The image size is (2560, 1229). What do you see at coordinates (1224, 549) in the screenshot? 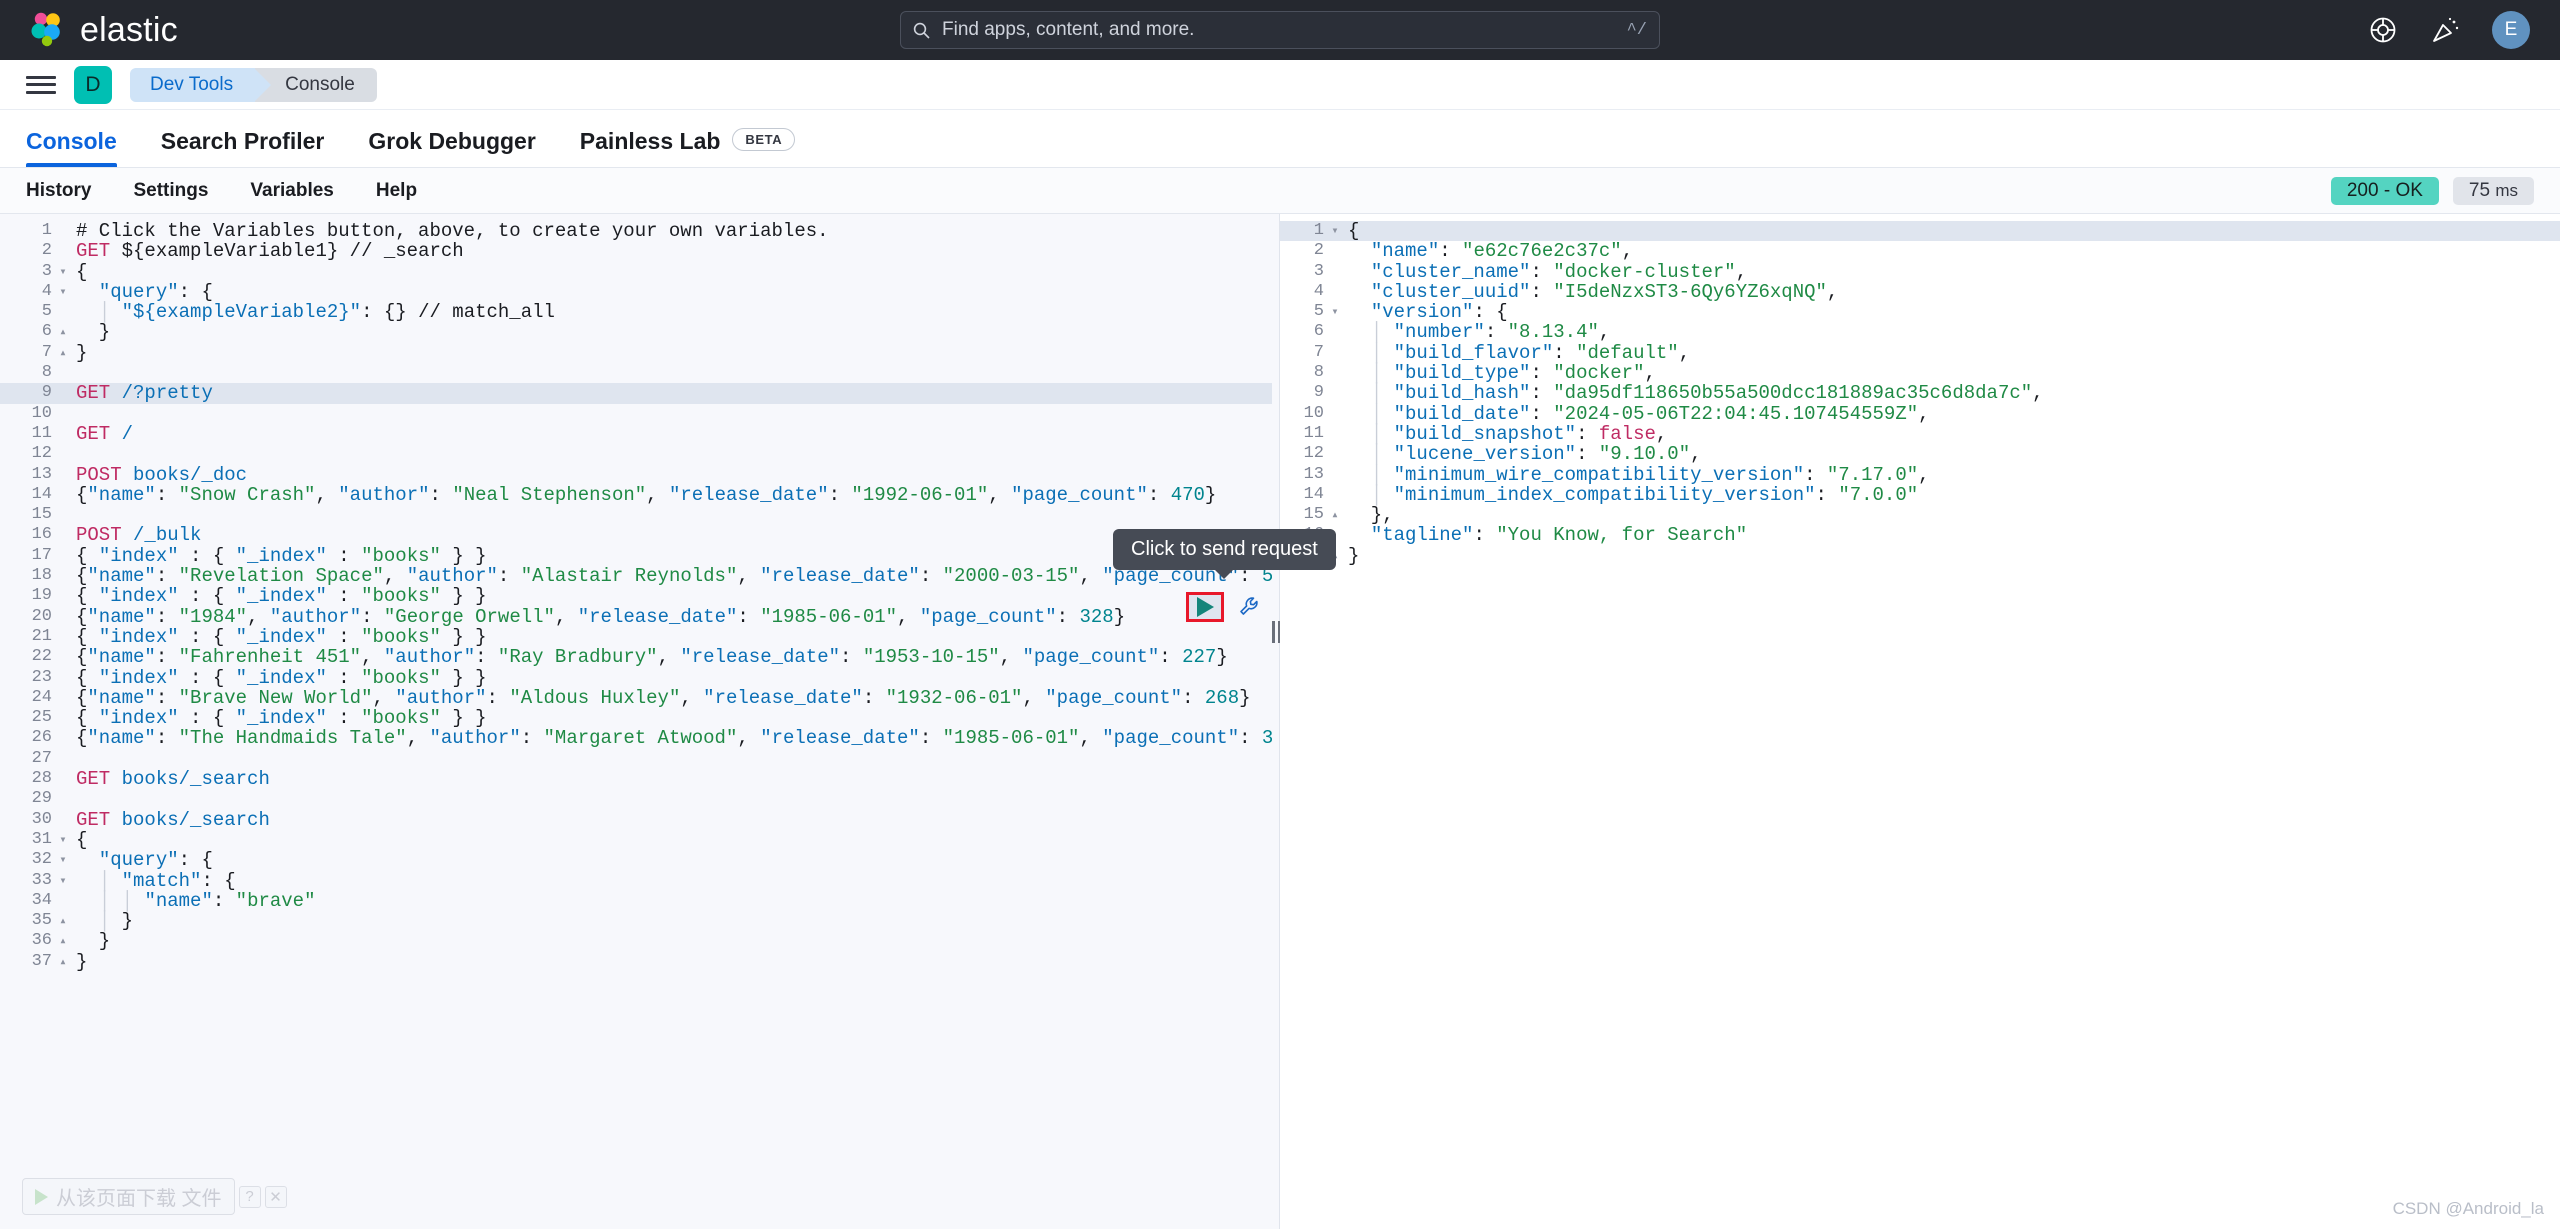
I see `send-request-tooltip: Click to send request` at bounding box center [1224, 549].